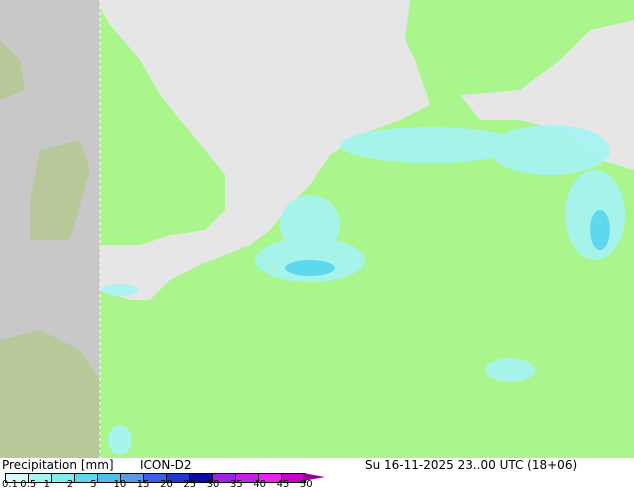 The height and width of the screenshot is (490, 634). What do you see at coordinates (46, 484) in the screenshot?
I see `legend-tick: 1` at bounding box center [46, 484].